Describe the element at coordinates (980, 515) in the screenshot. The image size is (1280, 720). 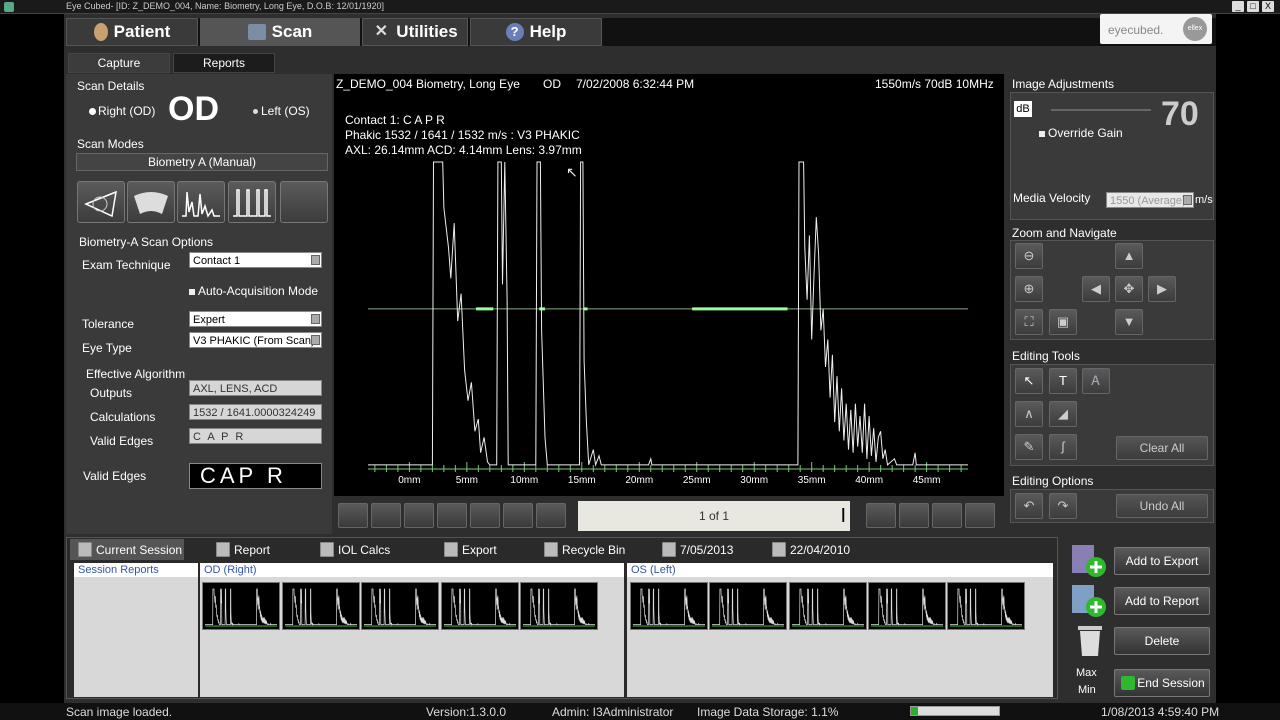
I see `rotate-right-icon` at that location.